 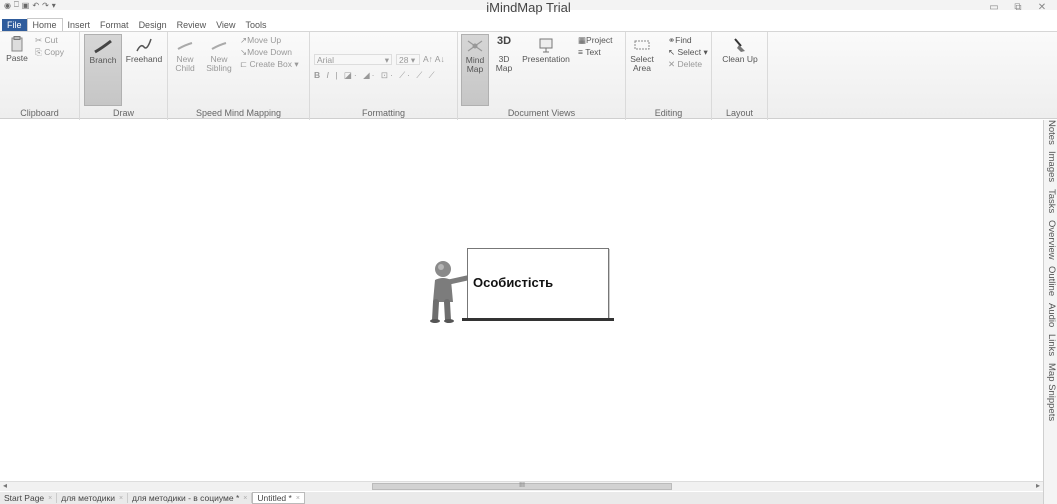 I want to click on clean-up-button: Clean Up, so click(x=740, y=50).